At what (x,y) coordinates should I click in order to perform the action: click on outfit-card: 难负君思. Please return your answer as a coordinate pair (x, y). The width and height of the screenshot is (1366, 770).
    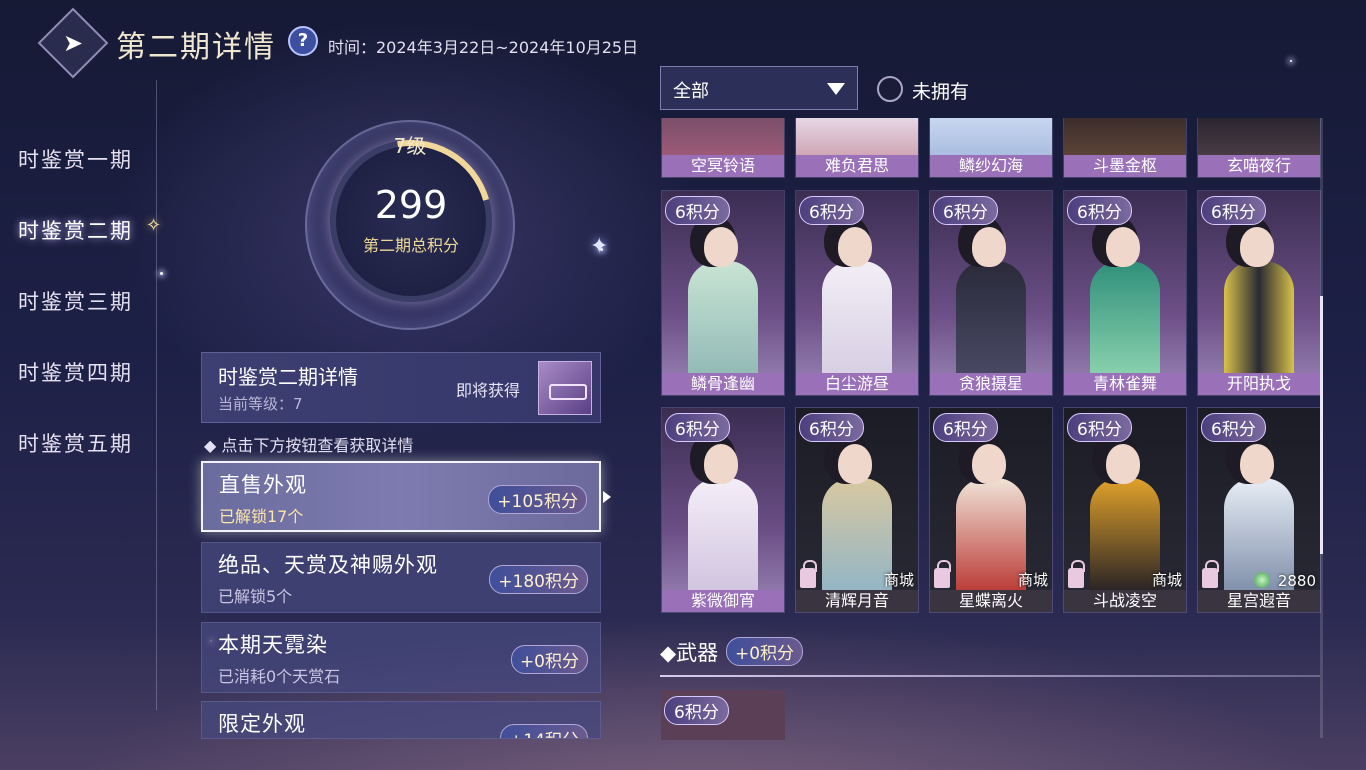
    Looking at the image, I should click on (857, 148).